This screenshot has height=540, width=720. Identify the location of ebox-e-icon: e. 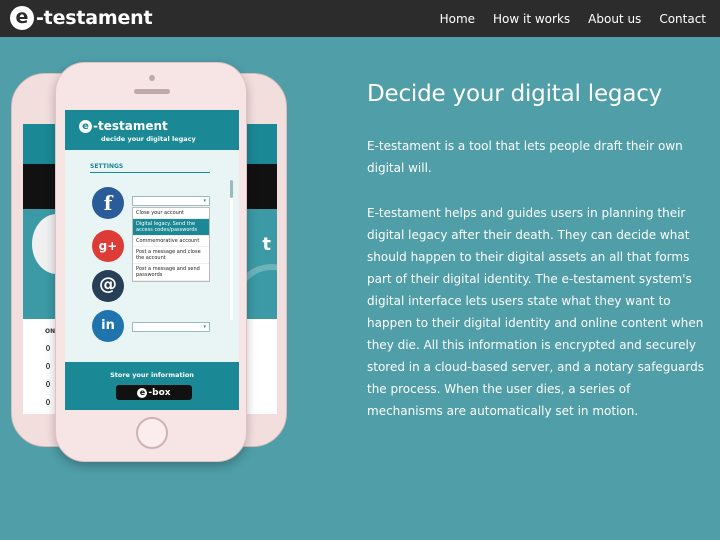
(142, 392).